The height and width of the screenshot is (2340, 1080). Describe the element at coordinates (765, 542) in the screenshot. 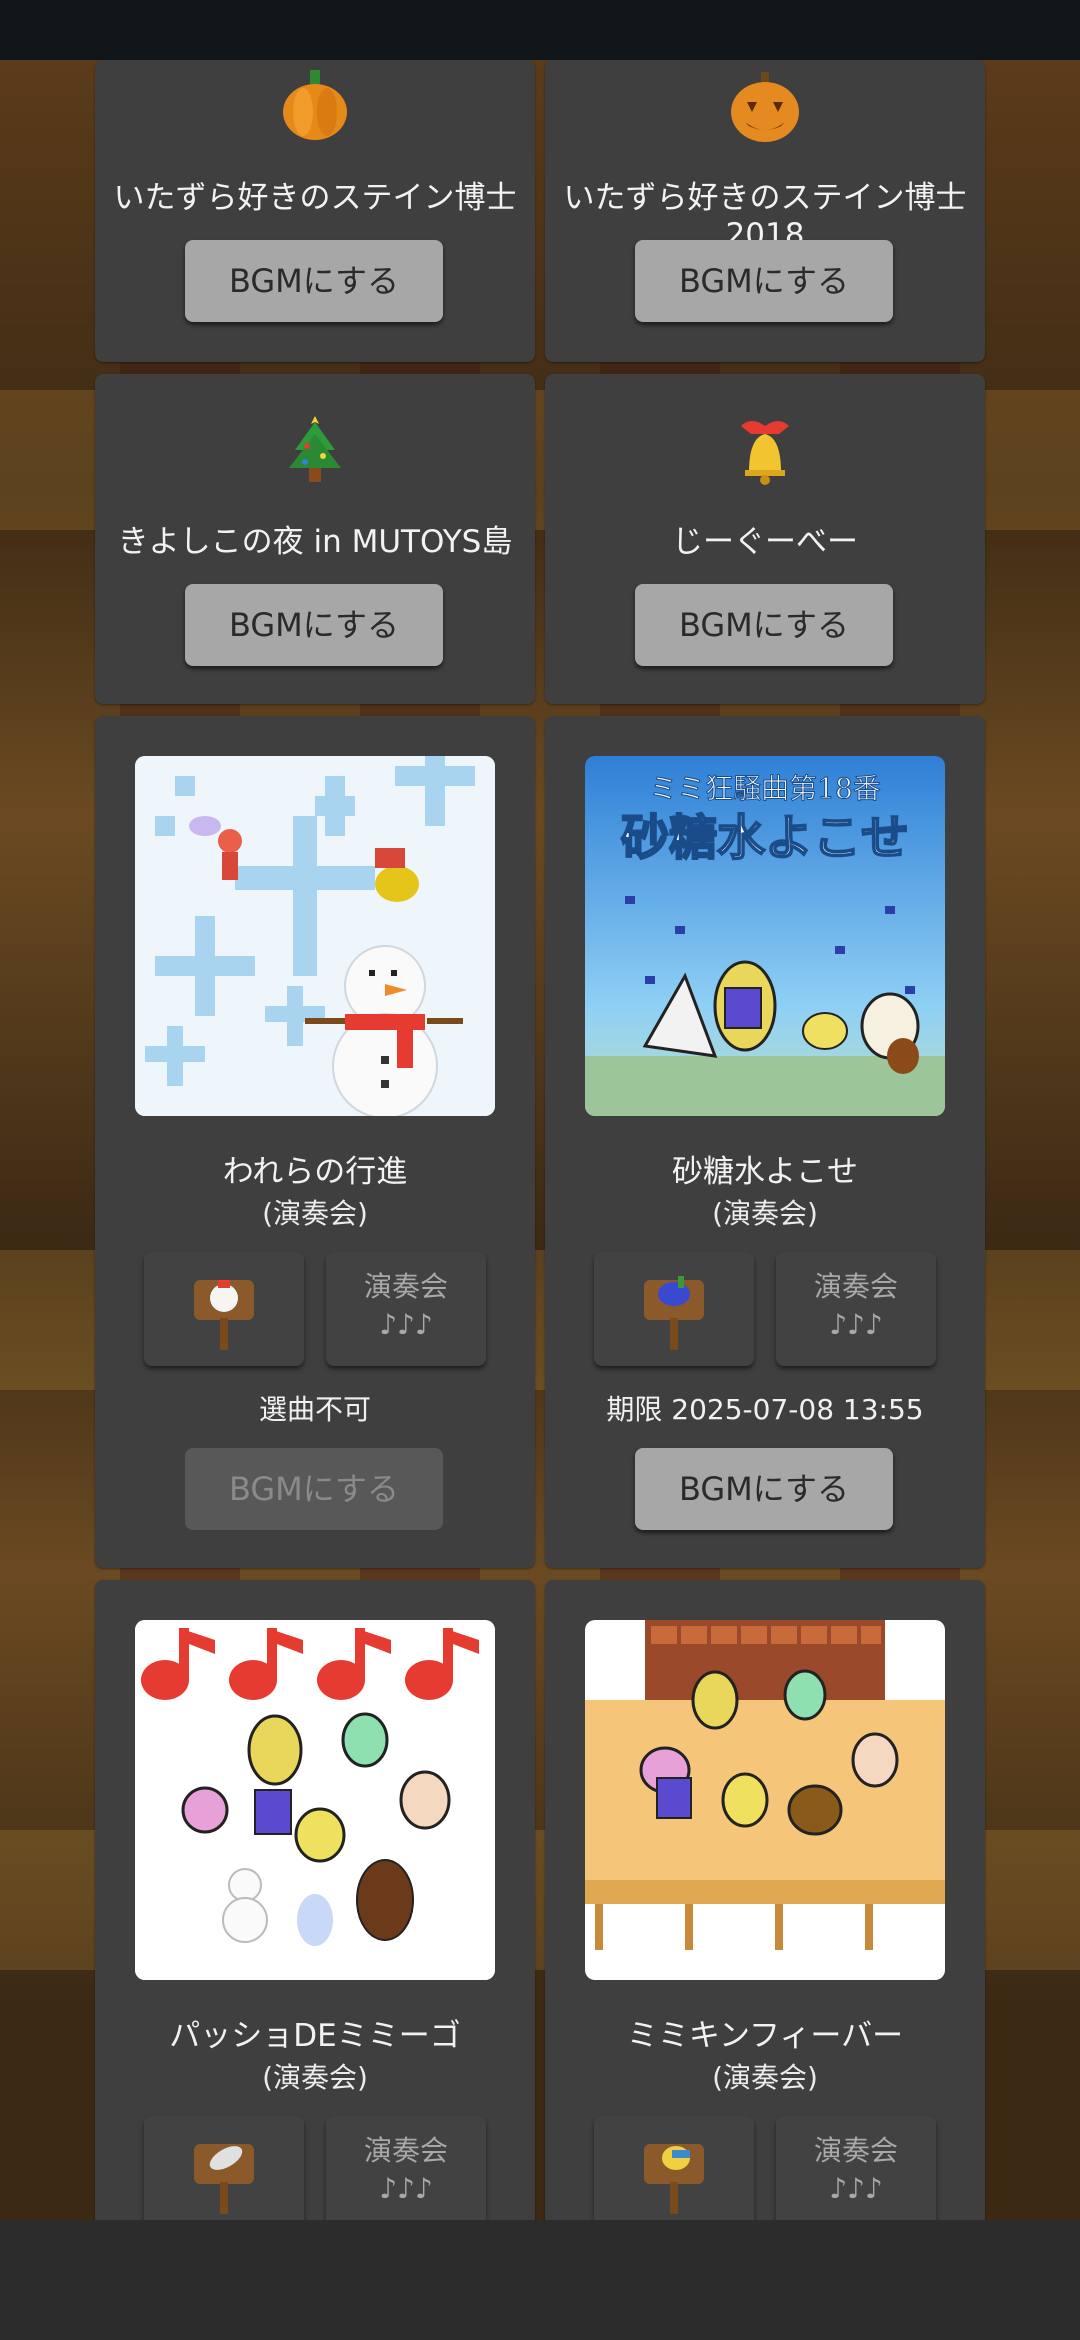

I see `track-title: じーぐーべー` at that location.